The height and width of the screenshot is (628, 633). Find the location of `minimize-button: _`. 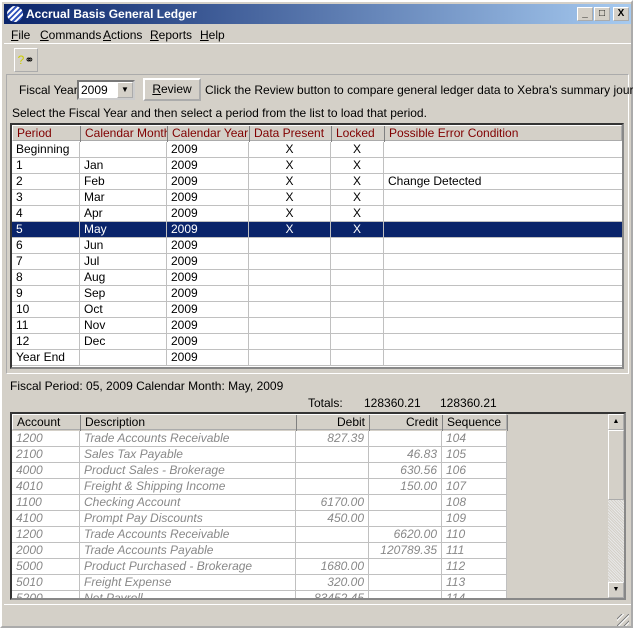

minimize-button: _ is located at coordinates (585, 14).